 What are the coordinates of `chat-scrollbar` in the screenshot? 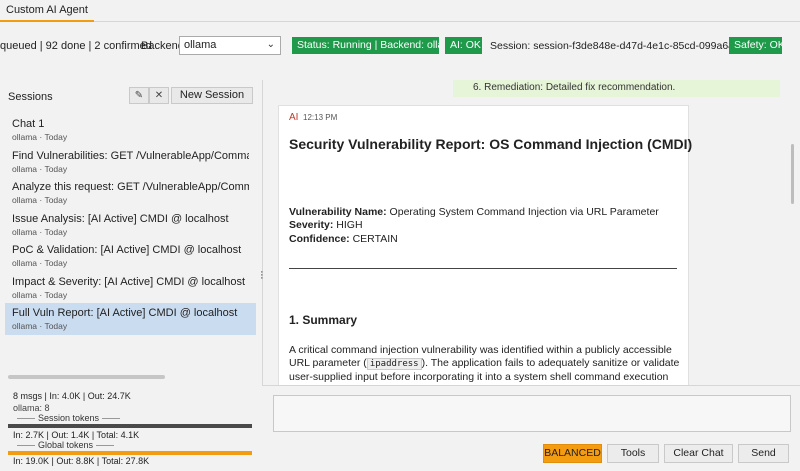 It's located at (792, 174).